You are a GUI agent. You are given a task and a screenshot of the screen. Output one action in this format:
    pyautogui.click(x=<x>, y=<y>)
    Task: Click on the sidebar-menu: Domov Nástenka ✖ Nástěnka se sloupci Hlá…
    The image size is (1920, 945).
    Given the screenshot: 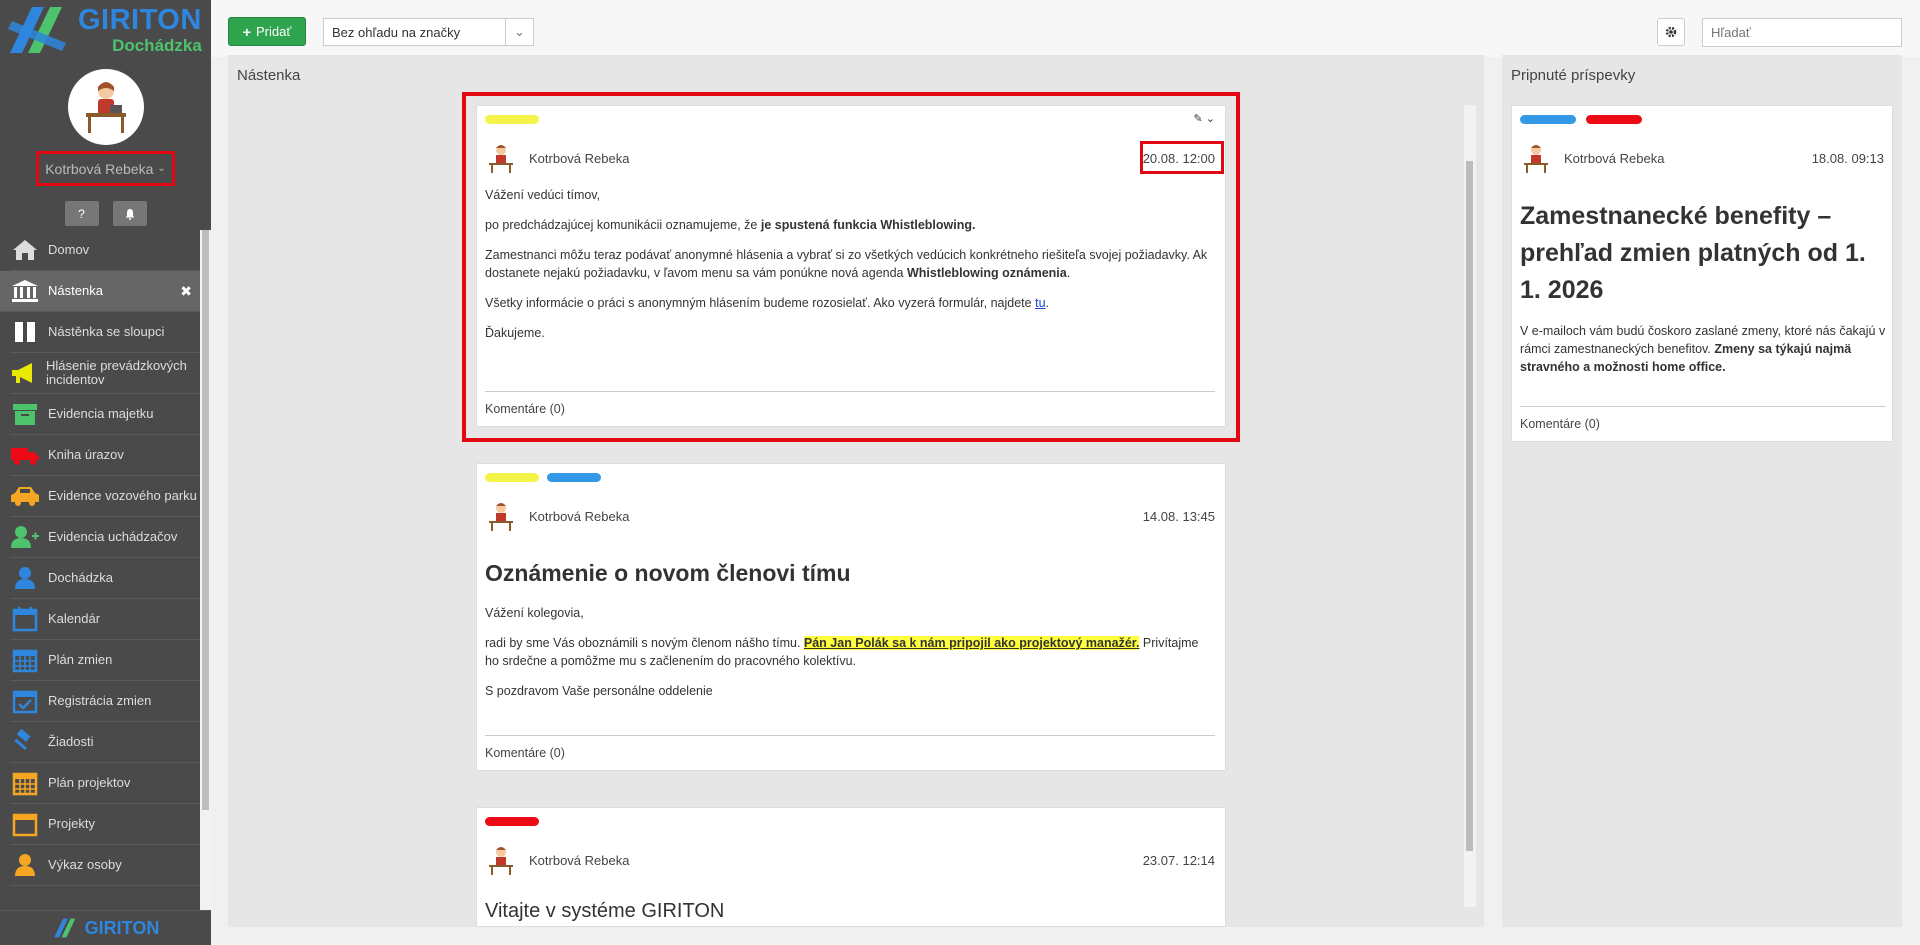 What is the action you would take?
    pyautogui.click(x=100, y=570)
    